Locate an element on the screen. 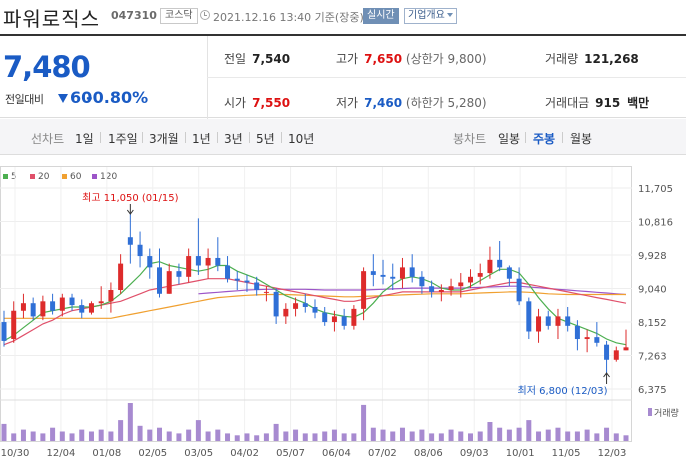  period-1w: 1주일 is located at coordinates (123, 138).